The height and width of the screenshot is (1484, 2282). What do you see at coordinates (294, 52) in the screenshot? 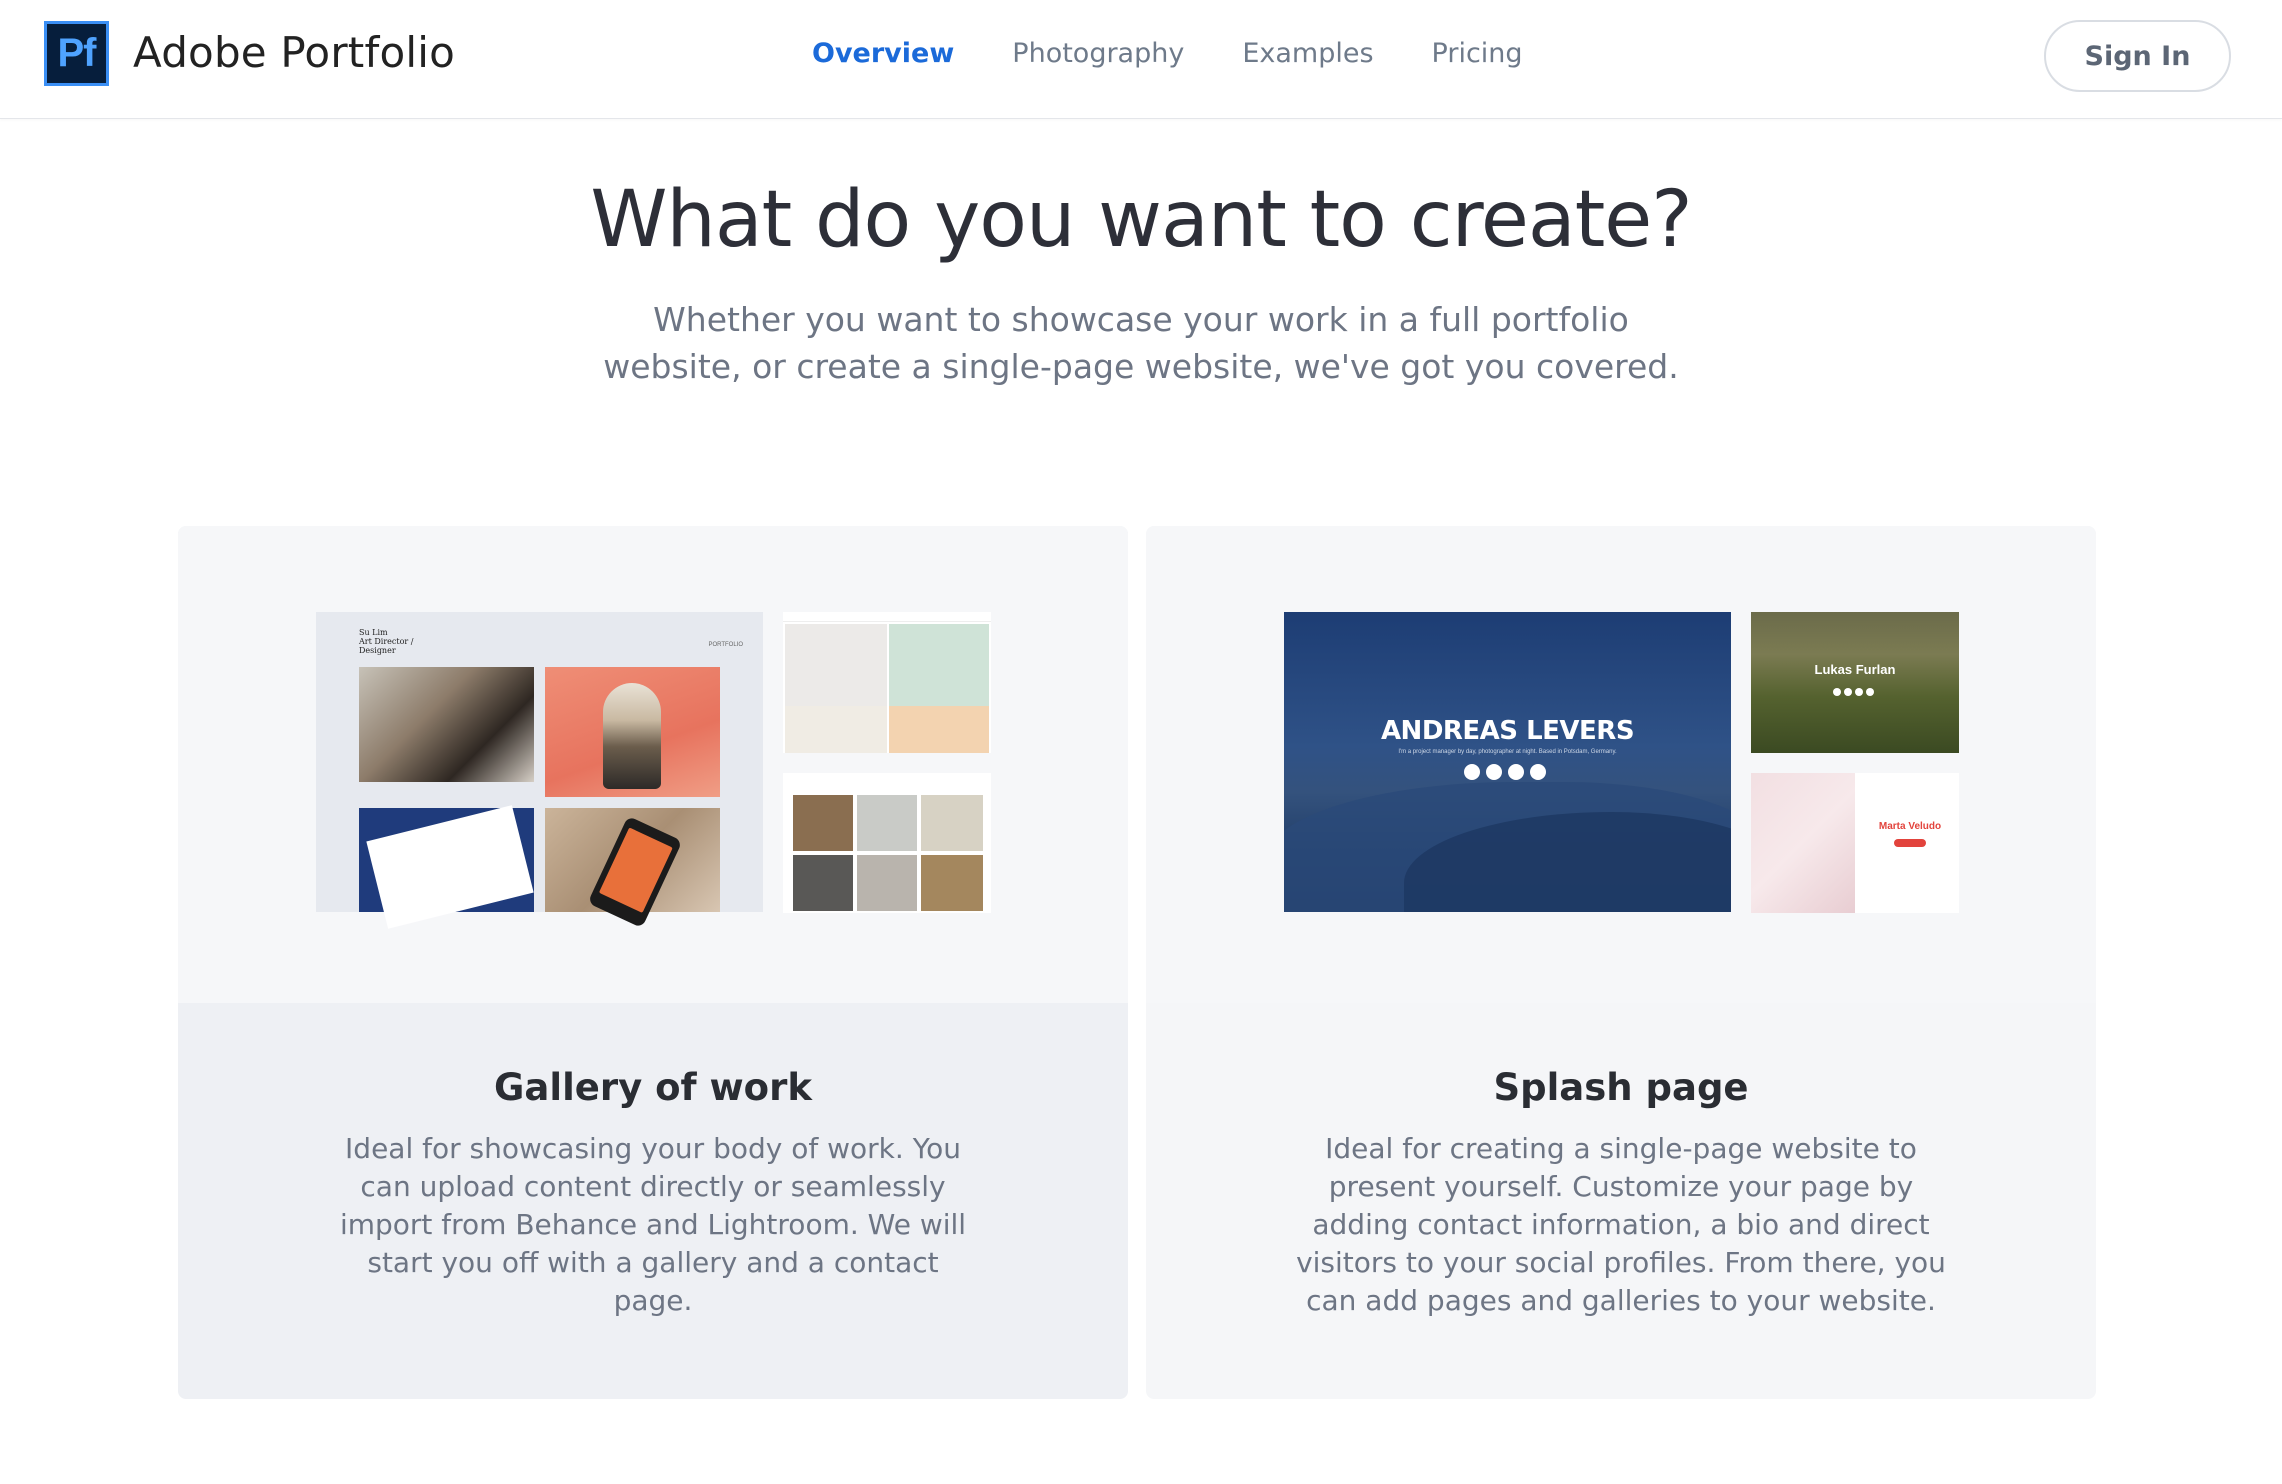
I see `brand-name: Adobe Portfolio` at bounding box center [294, 52].